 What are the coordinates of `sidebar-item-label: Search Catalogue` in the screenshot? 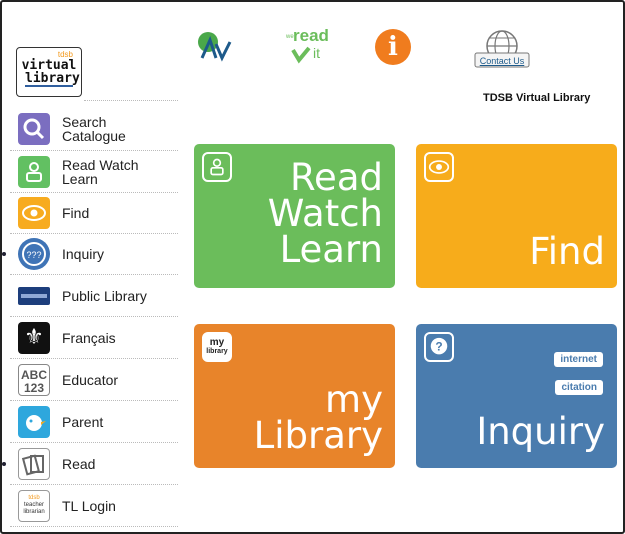 It's located at (94, 129).